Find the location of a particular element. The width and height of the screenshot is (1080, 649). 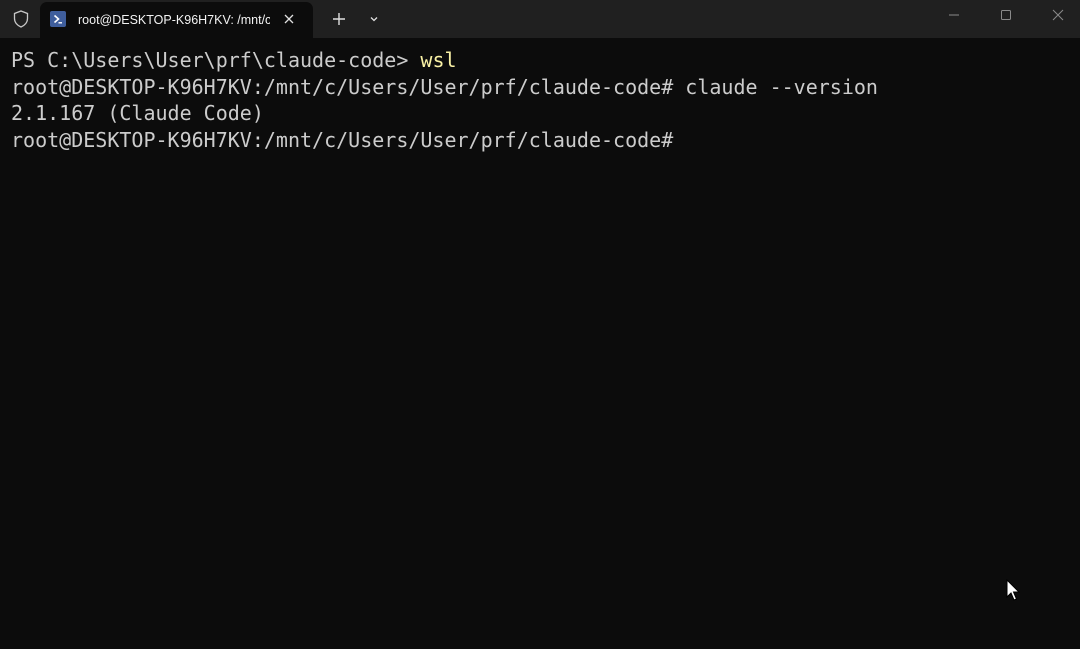

command-text: claude --version is located at coordinates (781, 87).